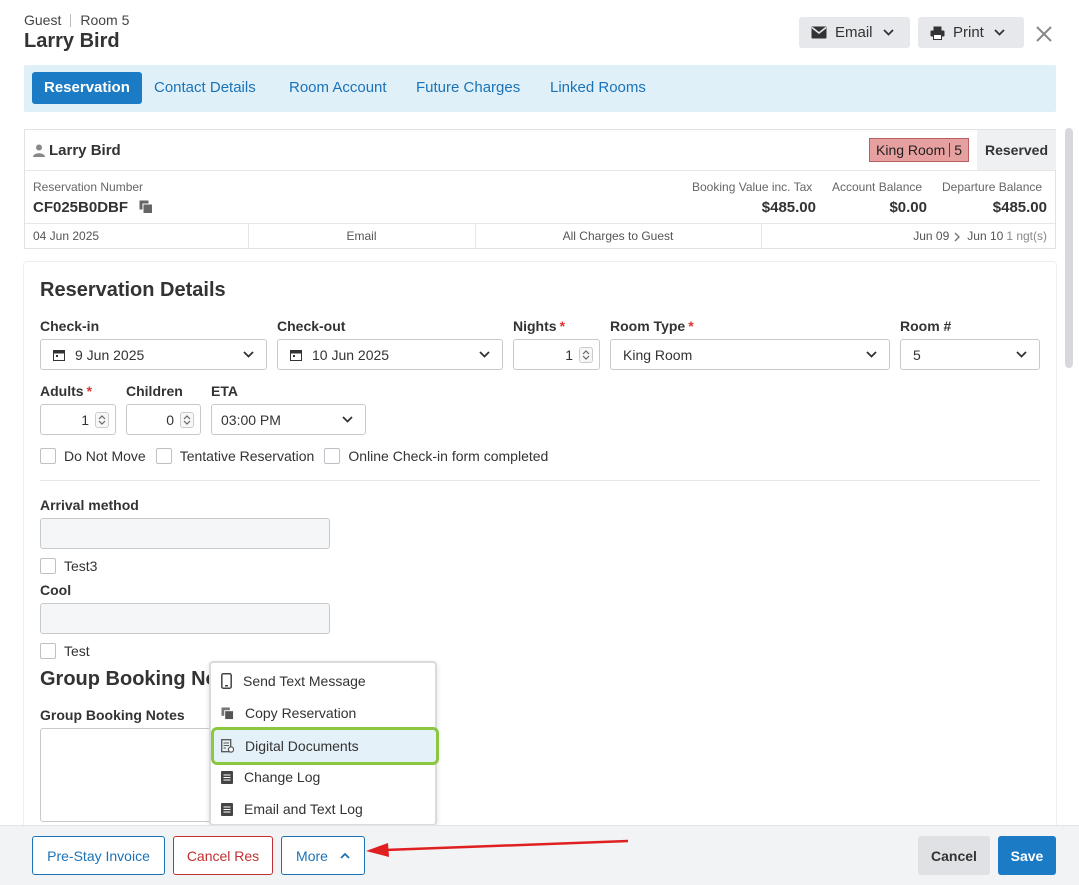 Image resolution: width=1079 pixels, height=885 pixels. I want to click on room-type-value: King Room, so click(658, 354).